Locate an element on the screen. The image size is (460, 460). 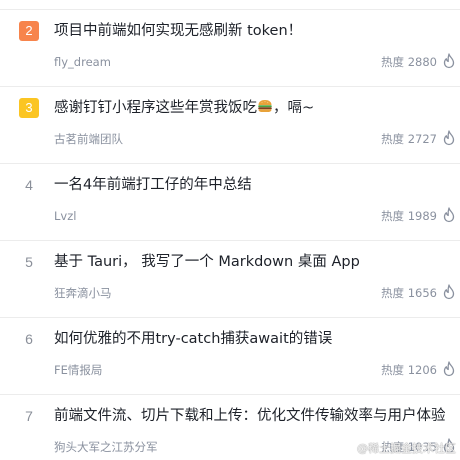
heat-count: 热度 2880 is located at coordinates (409, 62).